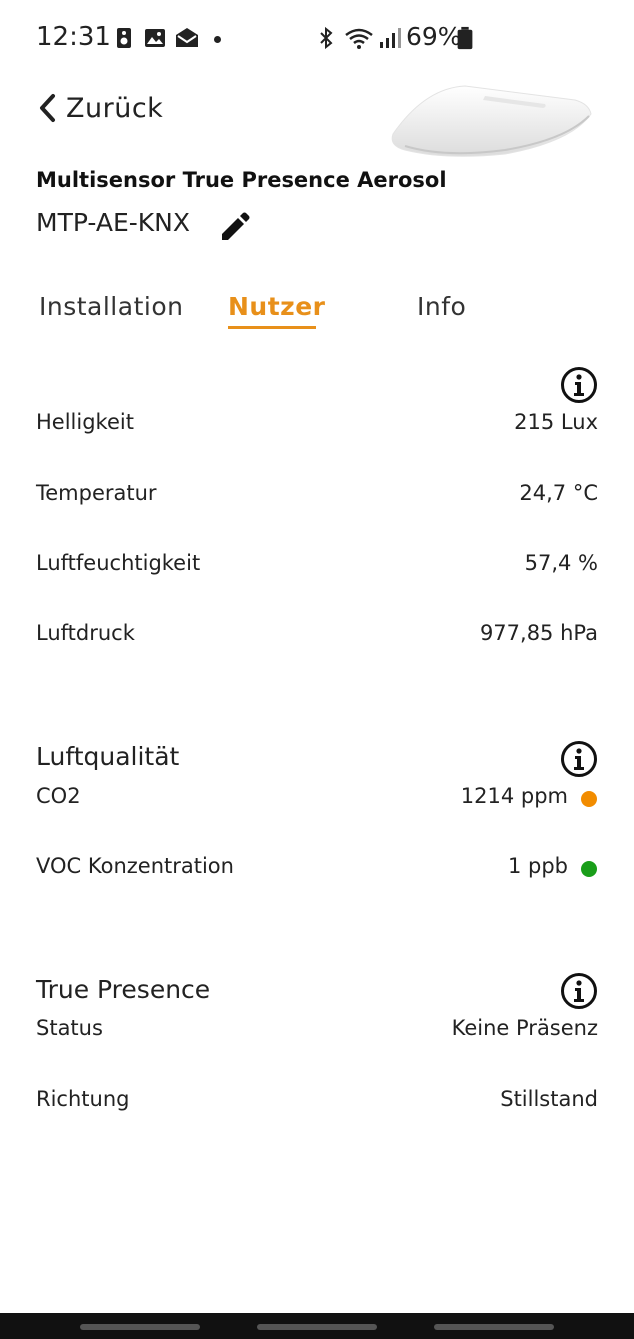 The height and width of the screenshot is (1339, 634). I want to click on presence-status-label: Status, so click(69, 1028).